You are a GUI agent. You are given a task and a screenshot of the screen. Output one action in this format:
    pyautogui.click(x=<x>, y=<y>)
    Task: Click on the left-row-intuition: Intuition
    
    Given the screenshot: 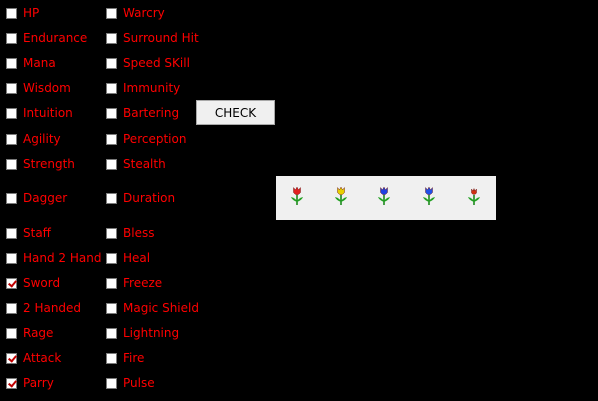 What is the action you would take?
    pyautogui.click(x=39, y=113)
    